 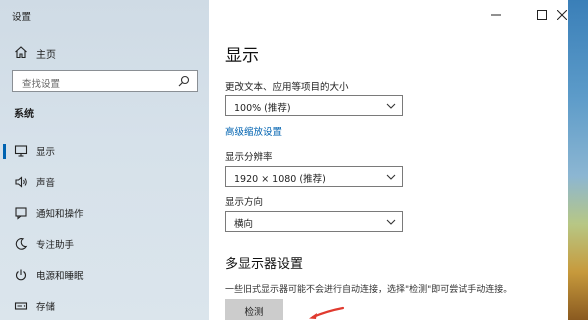 I want to click on sidebar-item-sound: 声音, so click(x=104, y=182).